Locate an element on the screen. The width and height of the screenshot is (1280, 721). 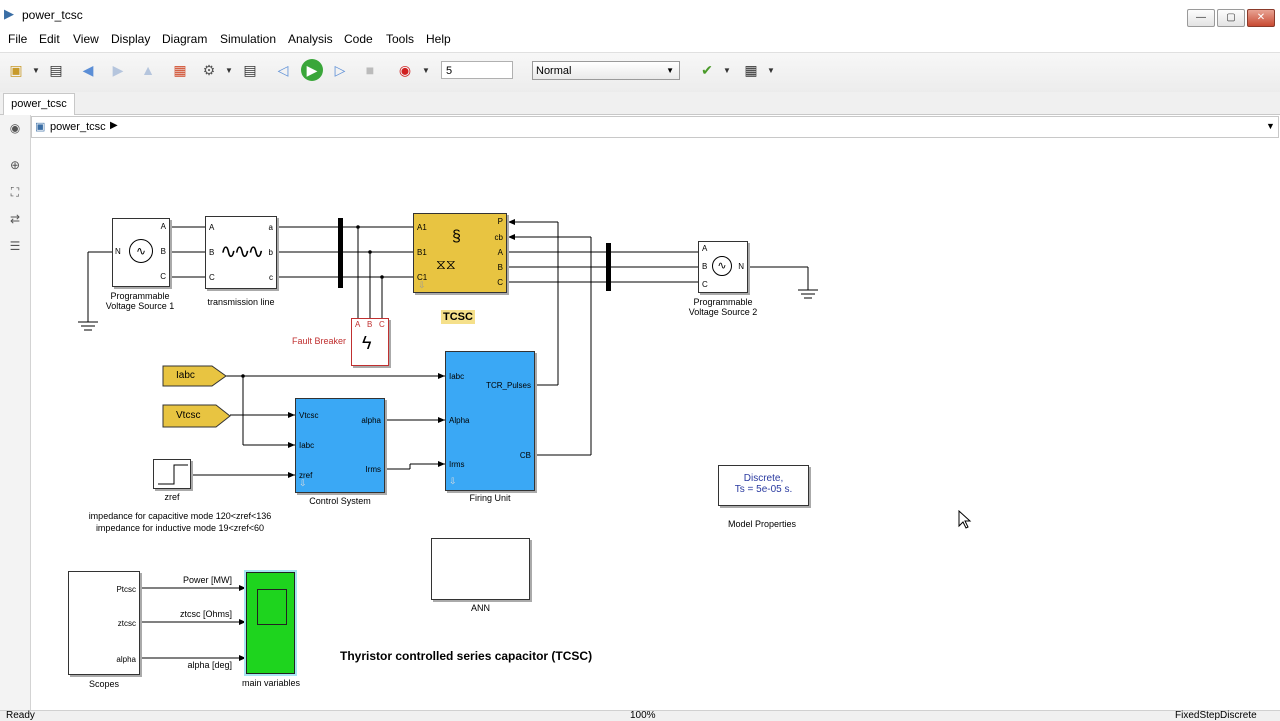
cs-out-alpha: alpha is located at coordinates (371, 420).